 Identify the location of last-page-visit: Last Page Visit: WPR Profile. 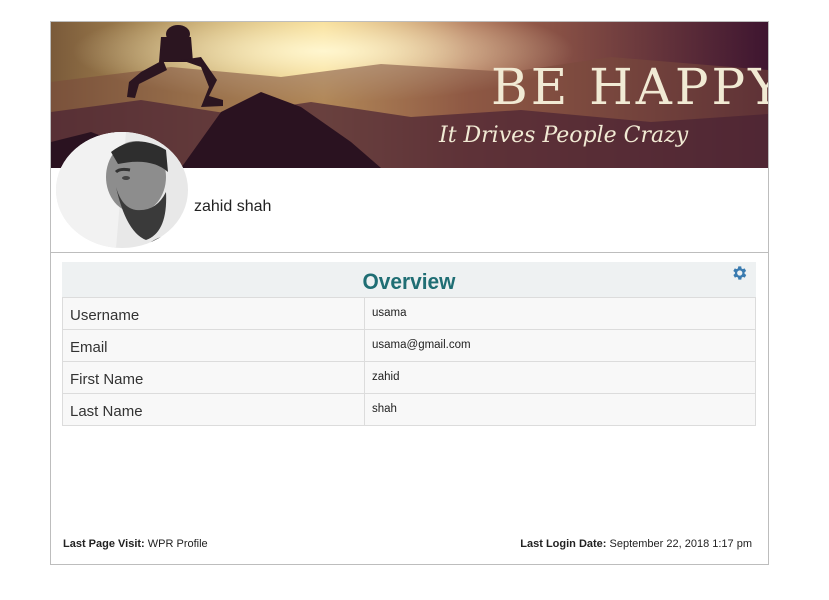
(135, 544).